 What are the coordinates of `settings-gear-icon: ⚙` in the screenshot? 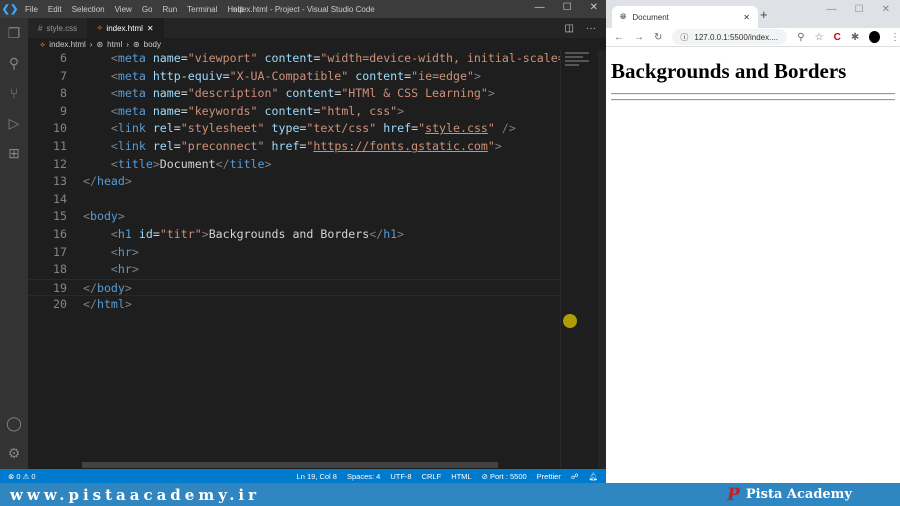 It's located at (14, 453).